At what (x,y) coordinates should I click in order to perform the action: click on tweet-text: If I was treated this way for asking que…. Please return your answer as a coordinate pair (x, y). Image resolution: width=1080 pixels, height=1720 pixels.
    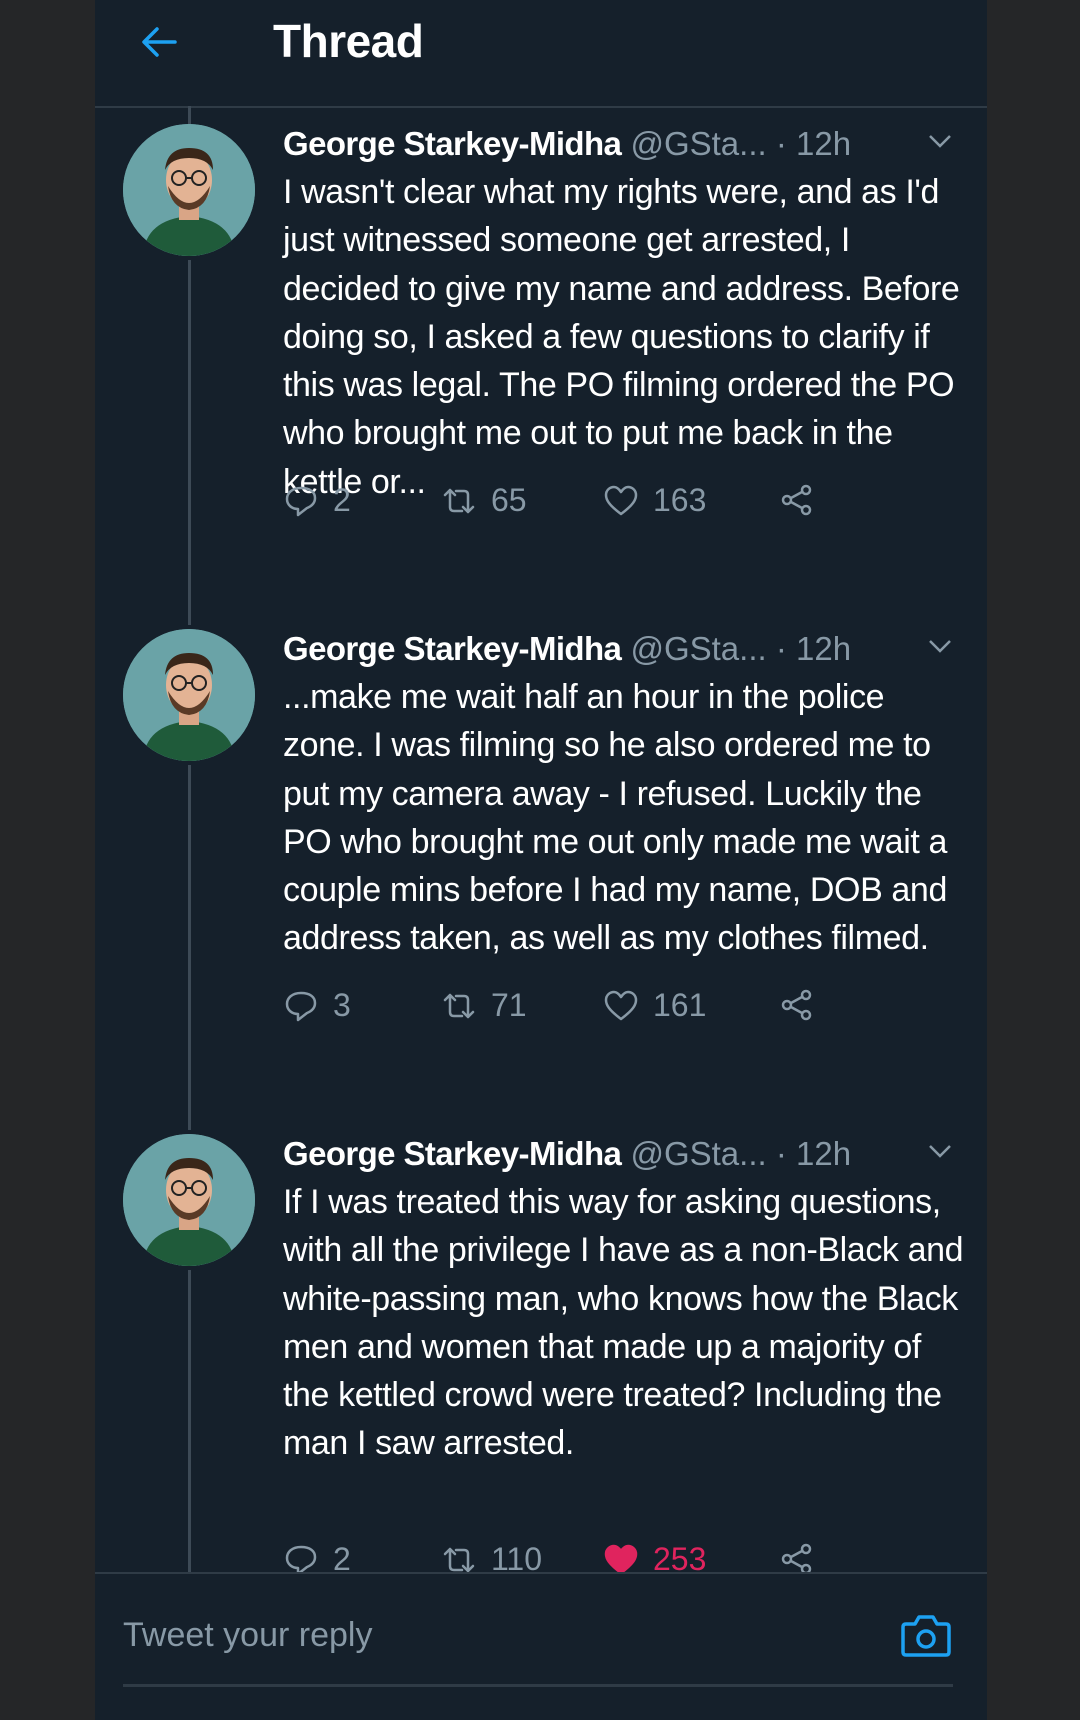
    Looking at the image, I should click on (623, 1323).